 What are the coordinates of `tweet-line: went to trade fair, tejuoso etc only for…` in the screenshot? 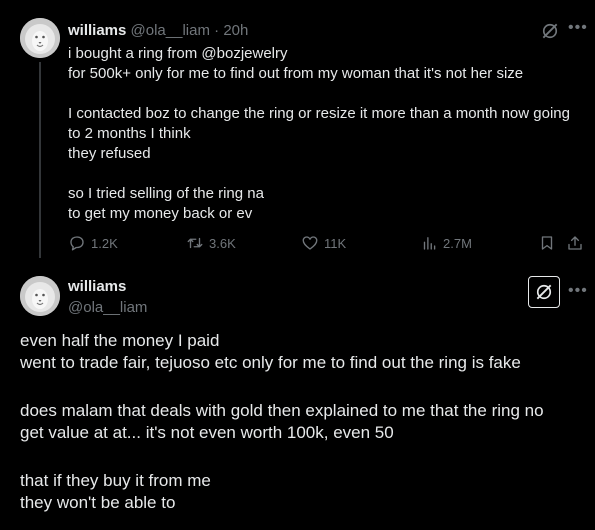 It's located at (270, 362).